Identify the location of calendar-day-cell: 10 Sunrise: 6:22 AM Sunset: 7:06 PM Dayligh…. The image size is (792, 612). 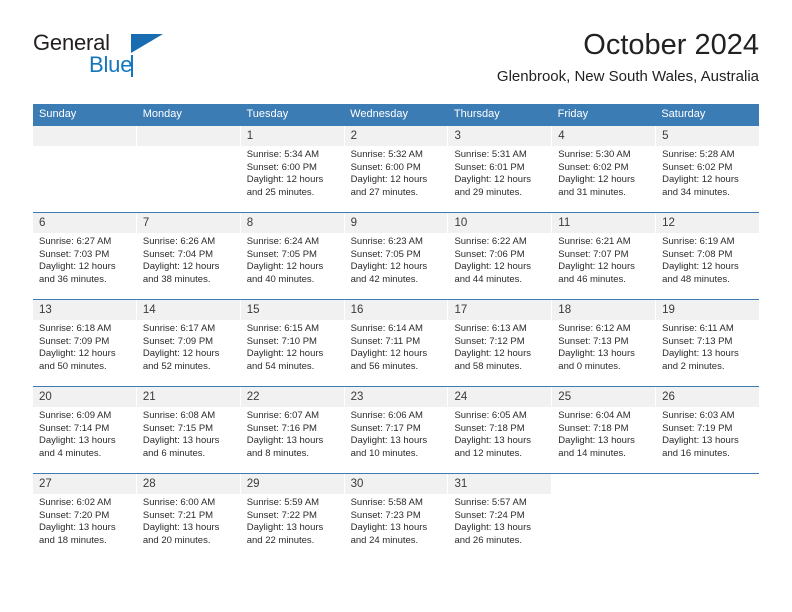
(500, 256).